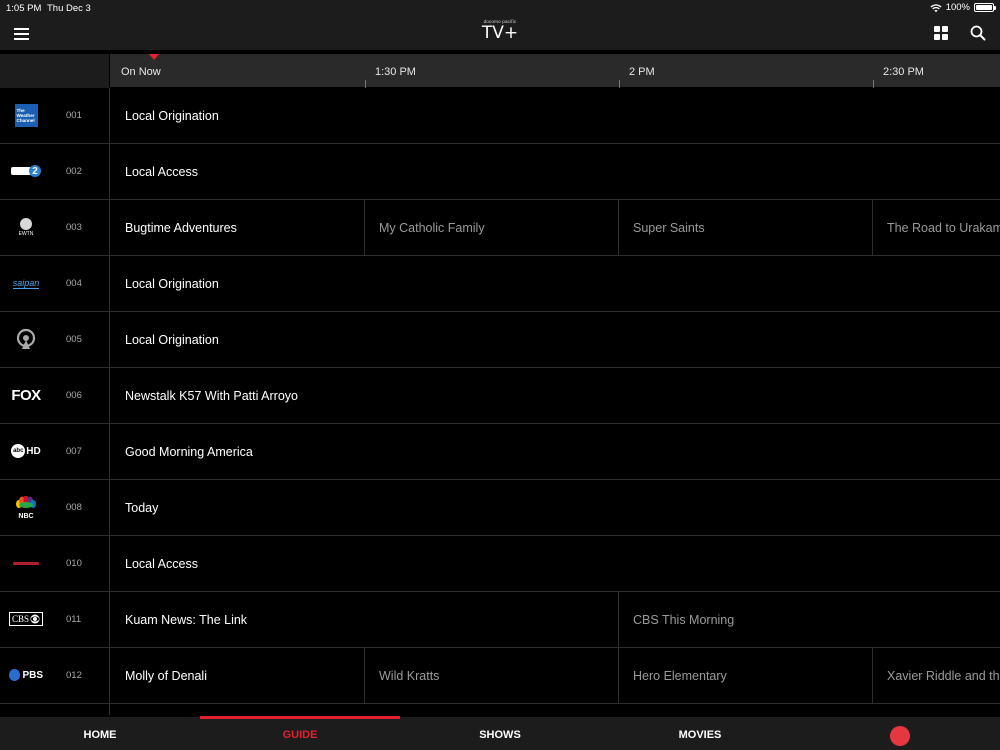 Image resolution: width=1000 pixels, height=750 pixels. What do you see at coordinates (941, 33) in the screenshot?
I see `grid-icon` at bounding box center [941, 33].